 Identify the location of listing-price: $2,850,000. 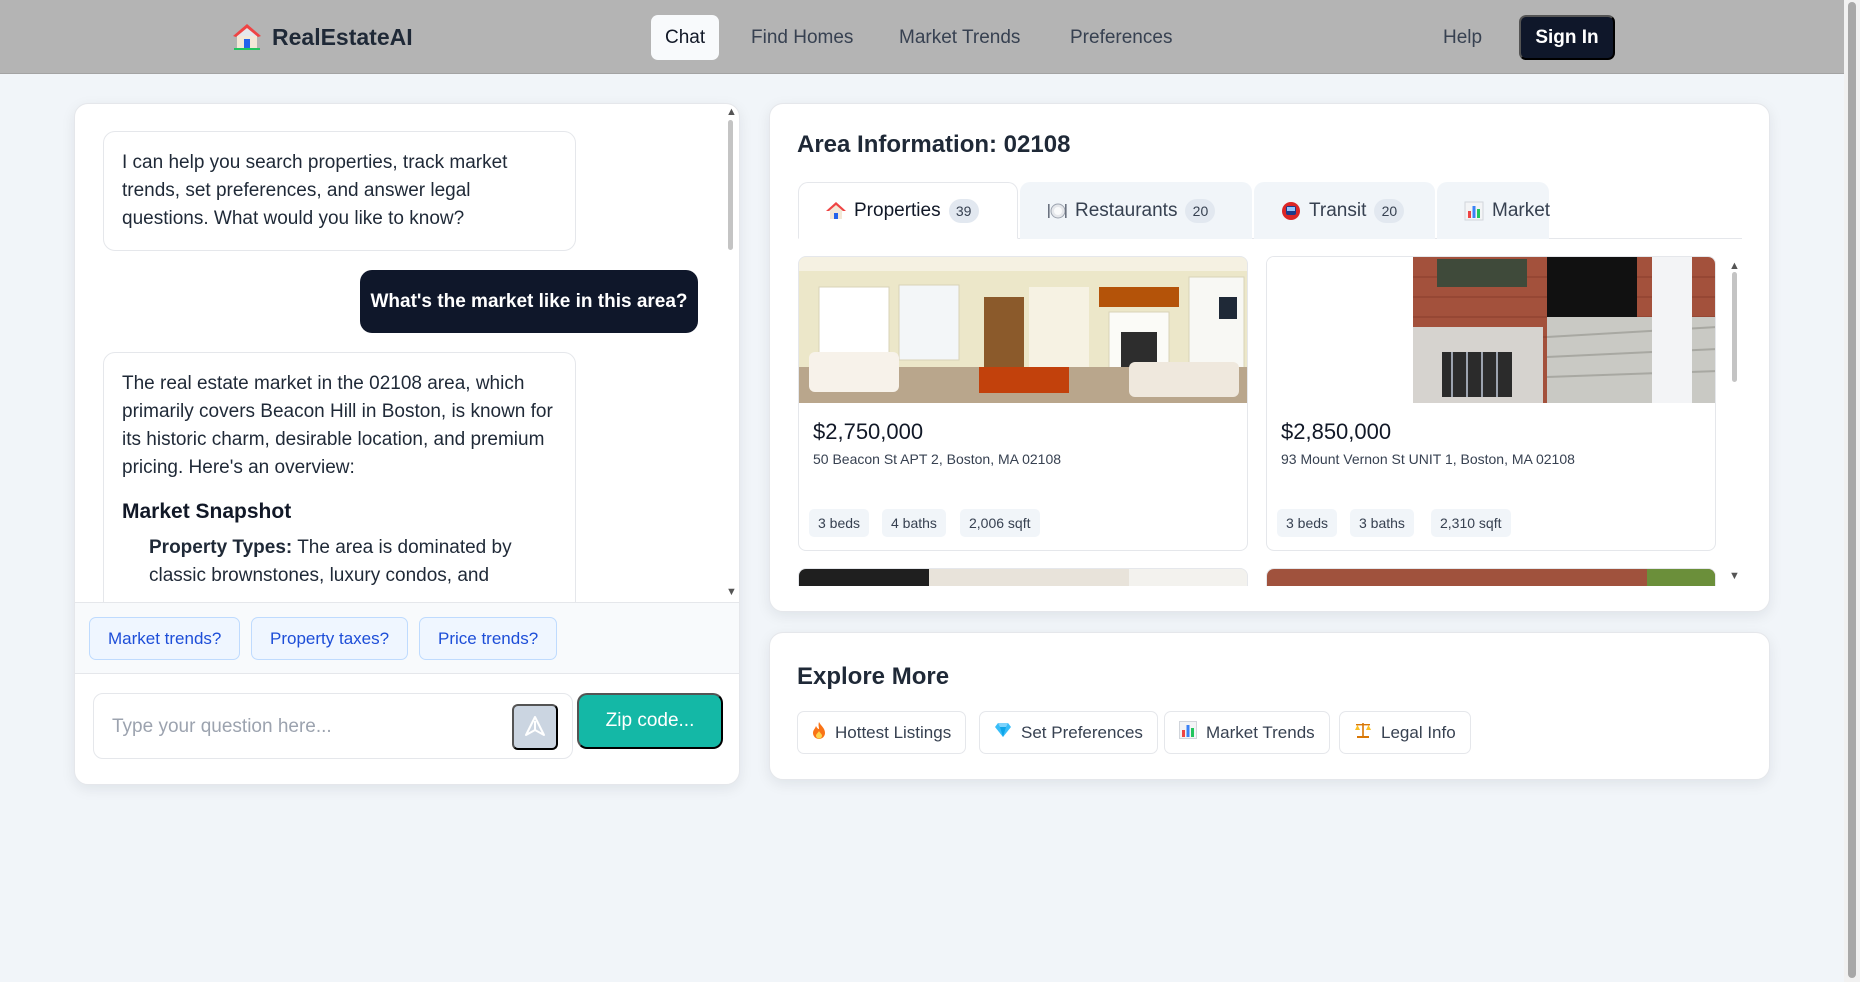
(1336, 431).